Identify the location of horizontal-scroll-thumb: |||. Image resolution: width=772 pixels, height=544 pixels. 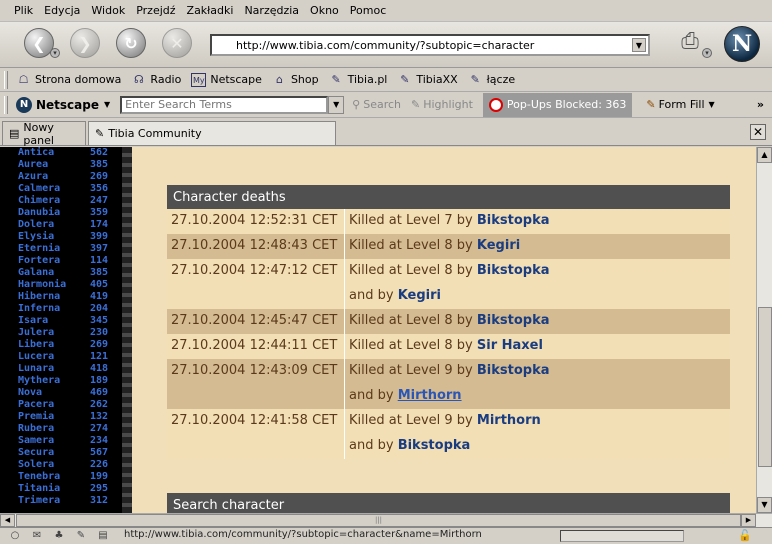
(378, 520).